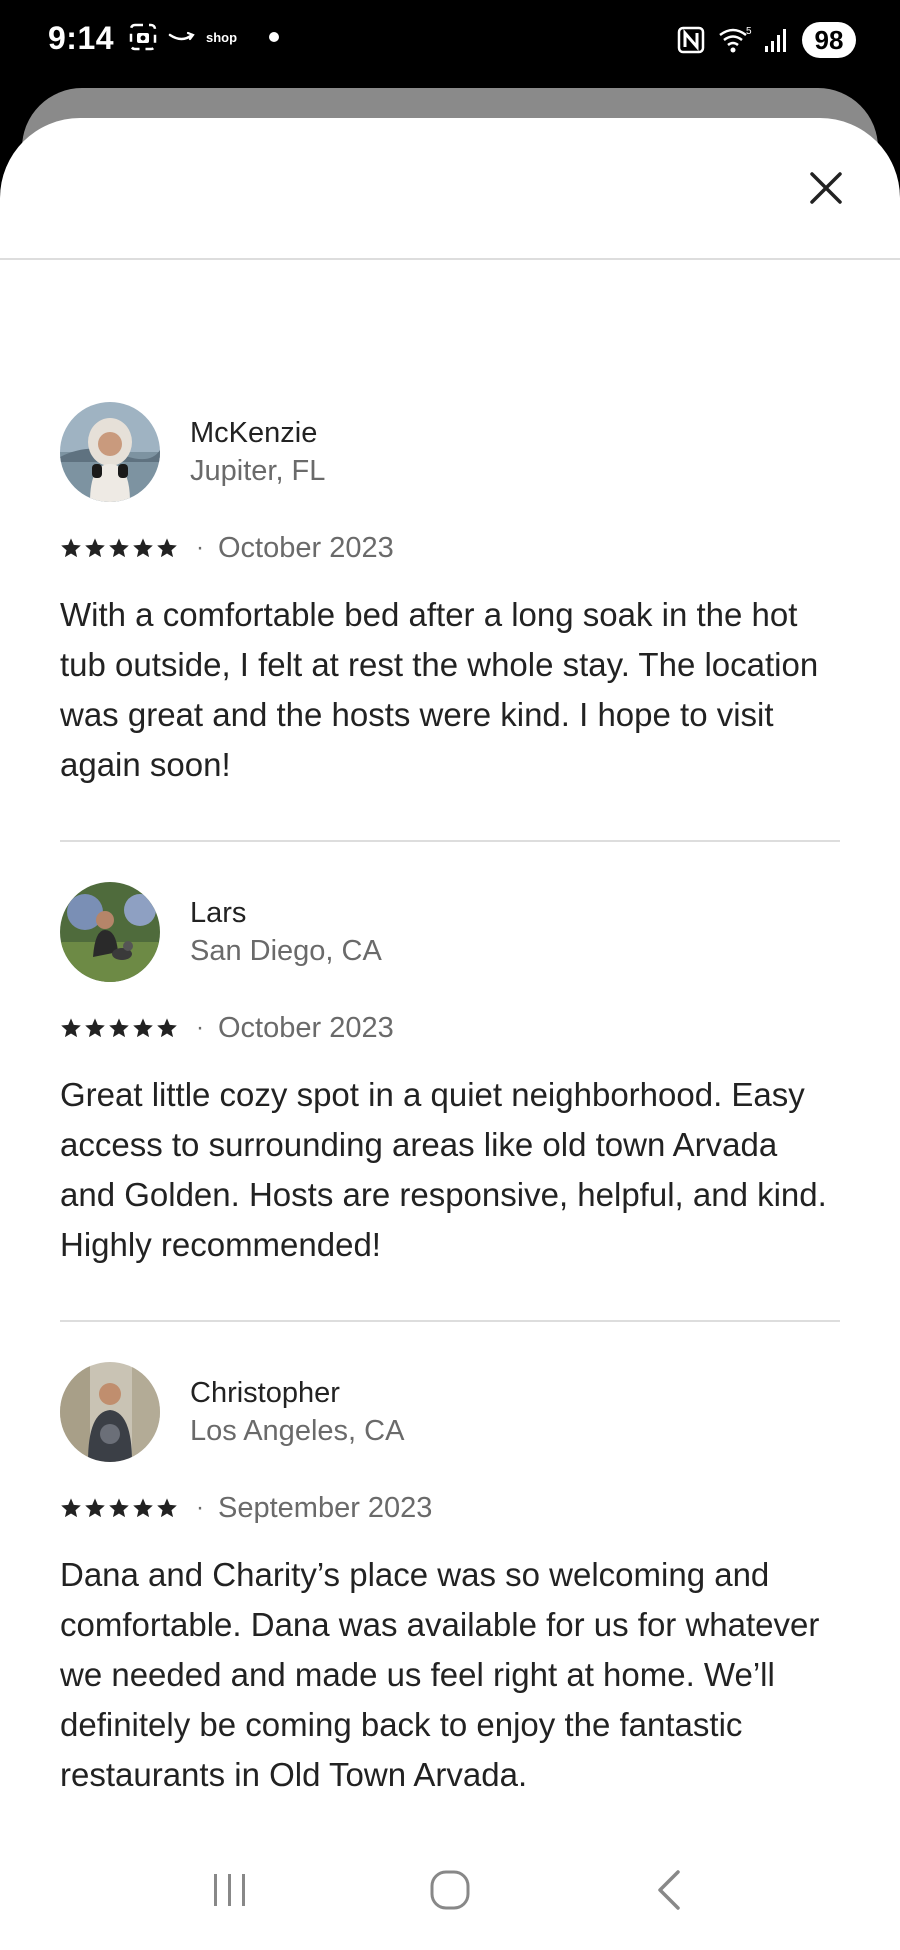 The height and width of the screenshot is (1950, 900). What do you see at coordinates (829, 40) in the screenshot?
I see `battery-indicator: 98` at bounding box center [829, 40].